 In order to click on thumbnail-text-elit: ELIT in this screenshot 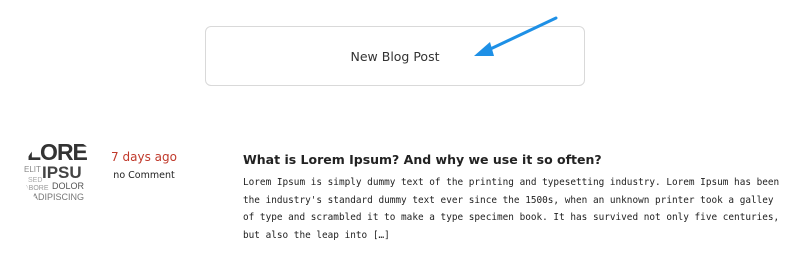, I will do `click(32, 169)`.